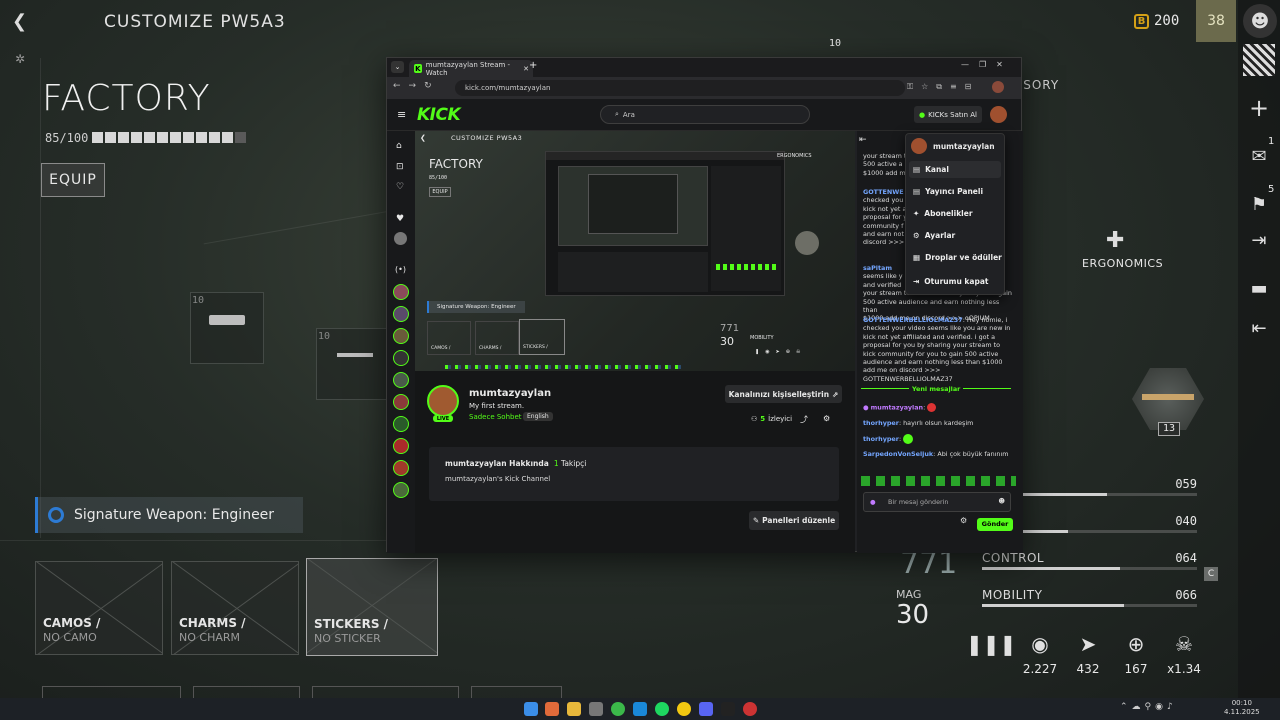 The image size is (1280, 720). Describe the element at coordinates (1271, 141) in the screenshot. I see `mail-count: 1` at that location.